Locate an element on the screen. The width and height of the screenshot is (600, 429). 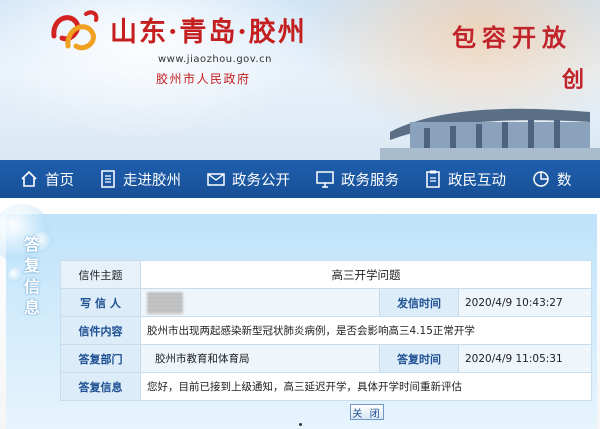
nav-item-open-gov: 政务公开 is located at coordinates (248, 179).